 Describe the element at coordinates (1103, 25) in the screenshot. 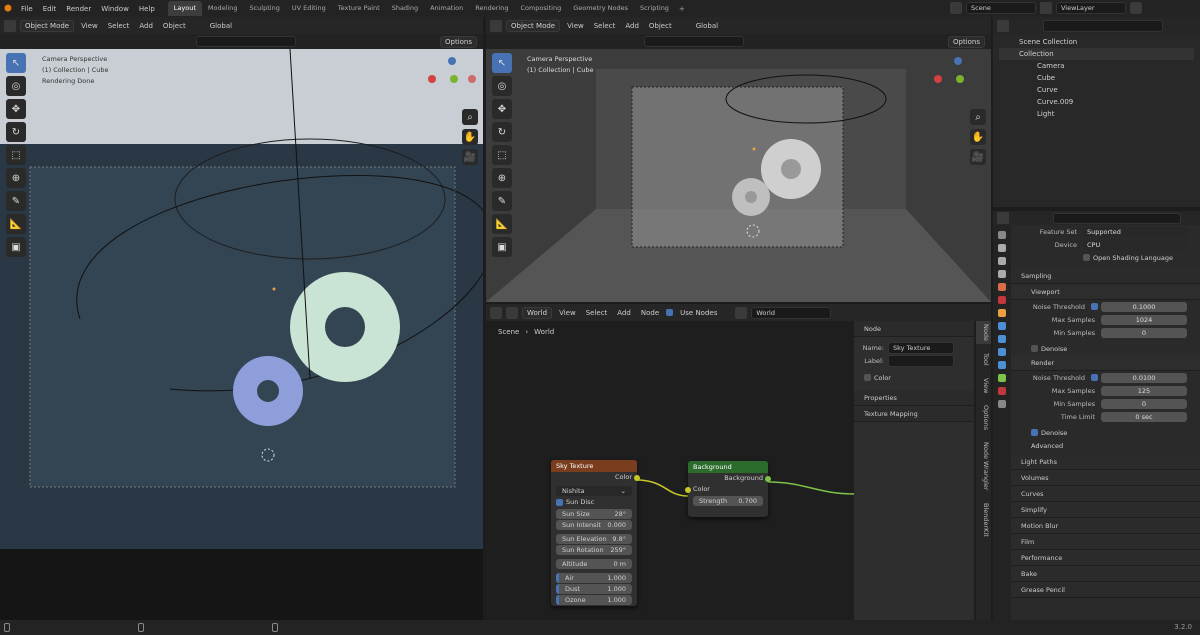

I see `outliner-search` at that location.